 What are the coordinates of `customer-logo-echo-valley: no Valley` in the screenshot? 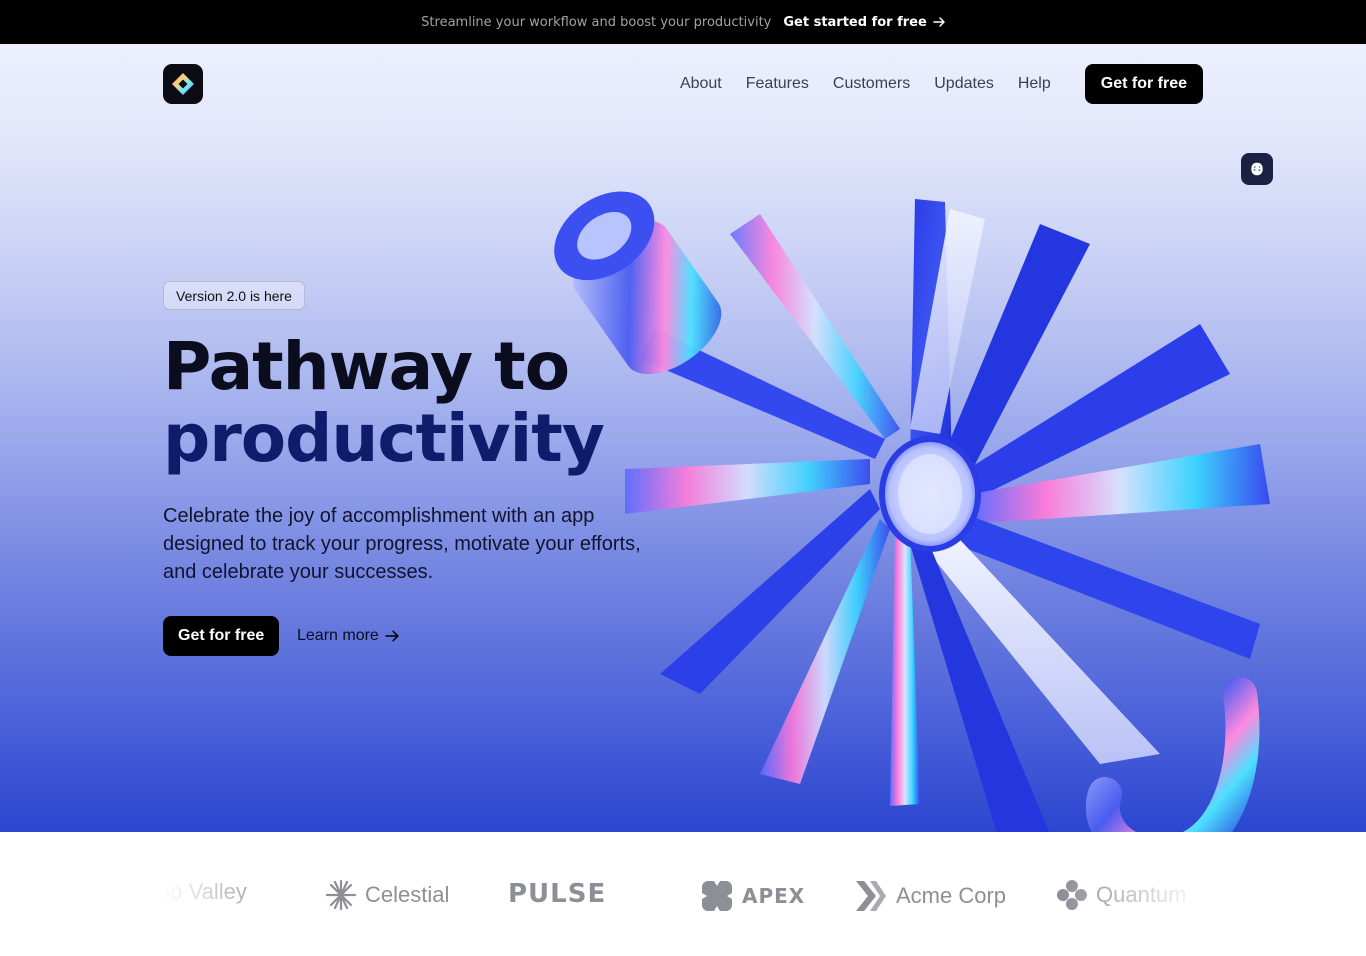 It's located at (205, 892).